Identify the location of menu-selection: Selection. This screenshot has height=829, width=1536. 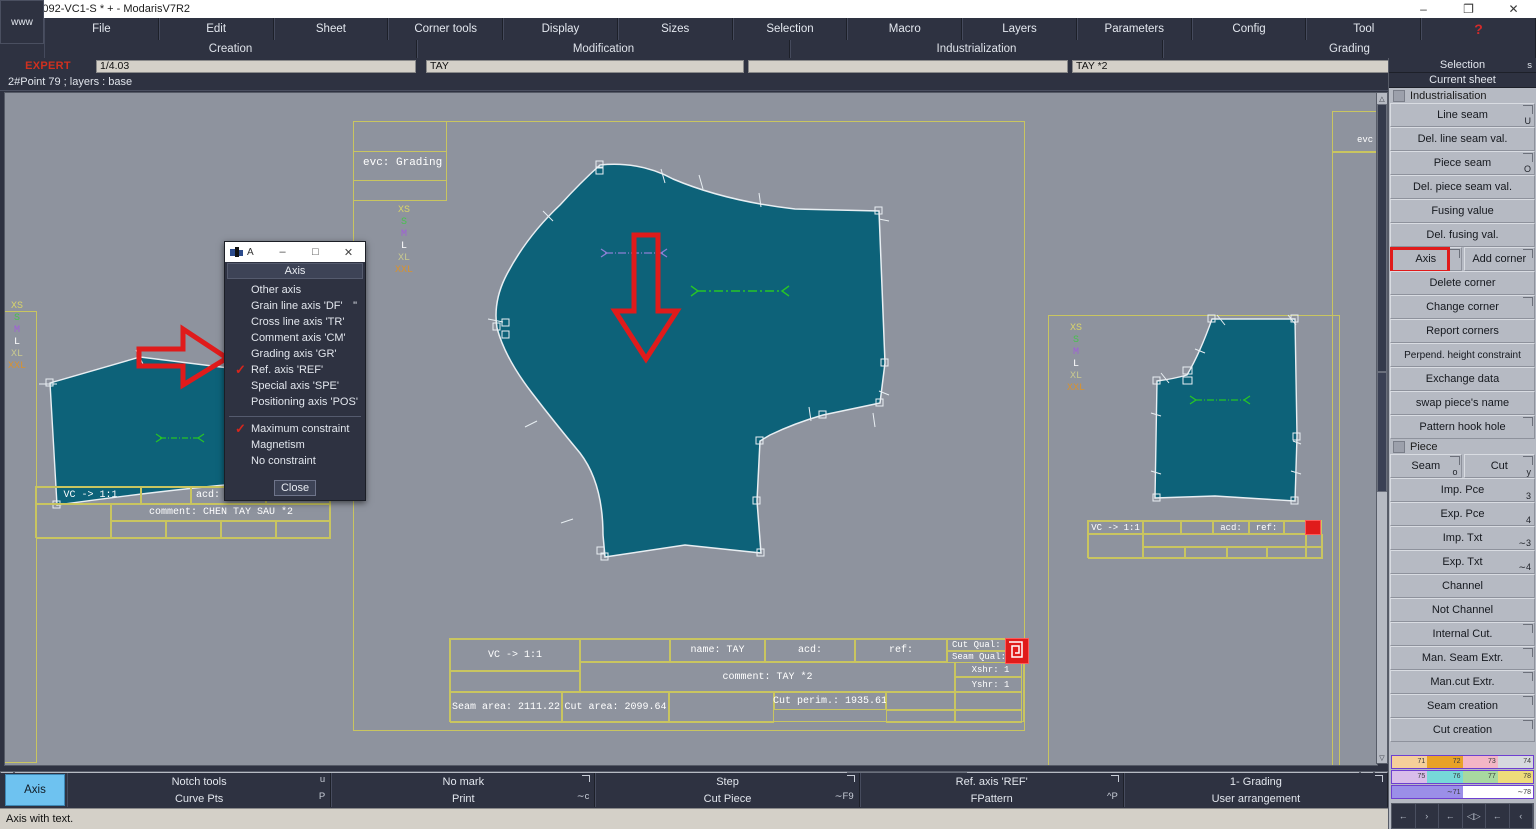
(790, 29).